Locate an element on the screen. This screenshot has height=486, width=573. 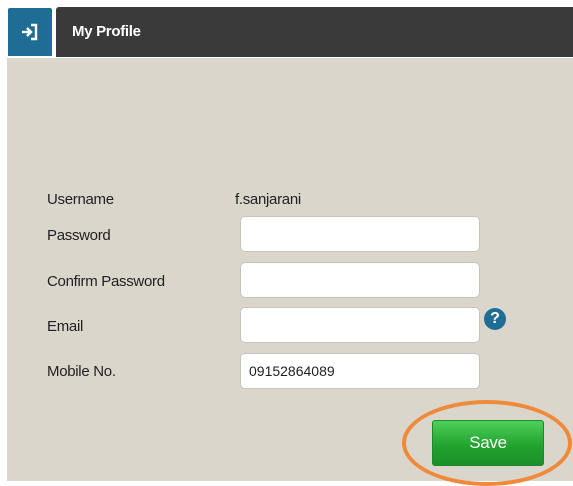
mobile-field is located at coordinates (360, 371).